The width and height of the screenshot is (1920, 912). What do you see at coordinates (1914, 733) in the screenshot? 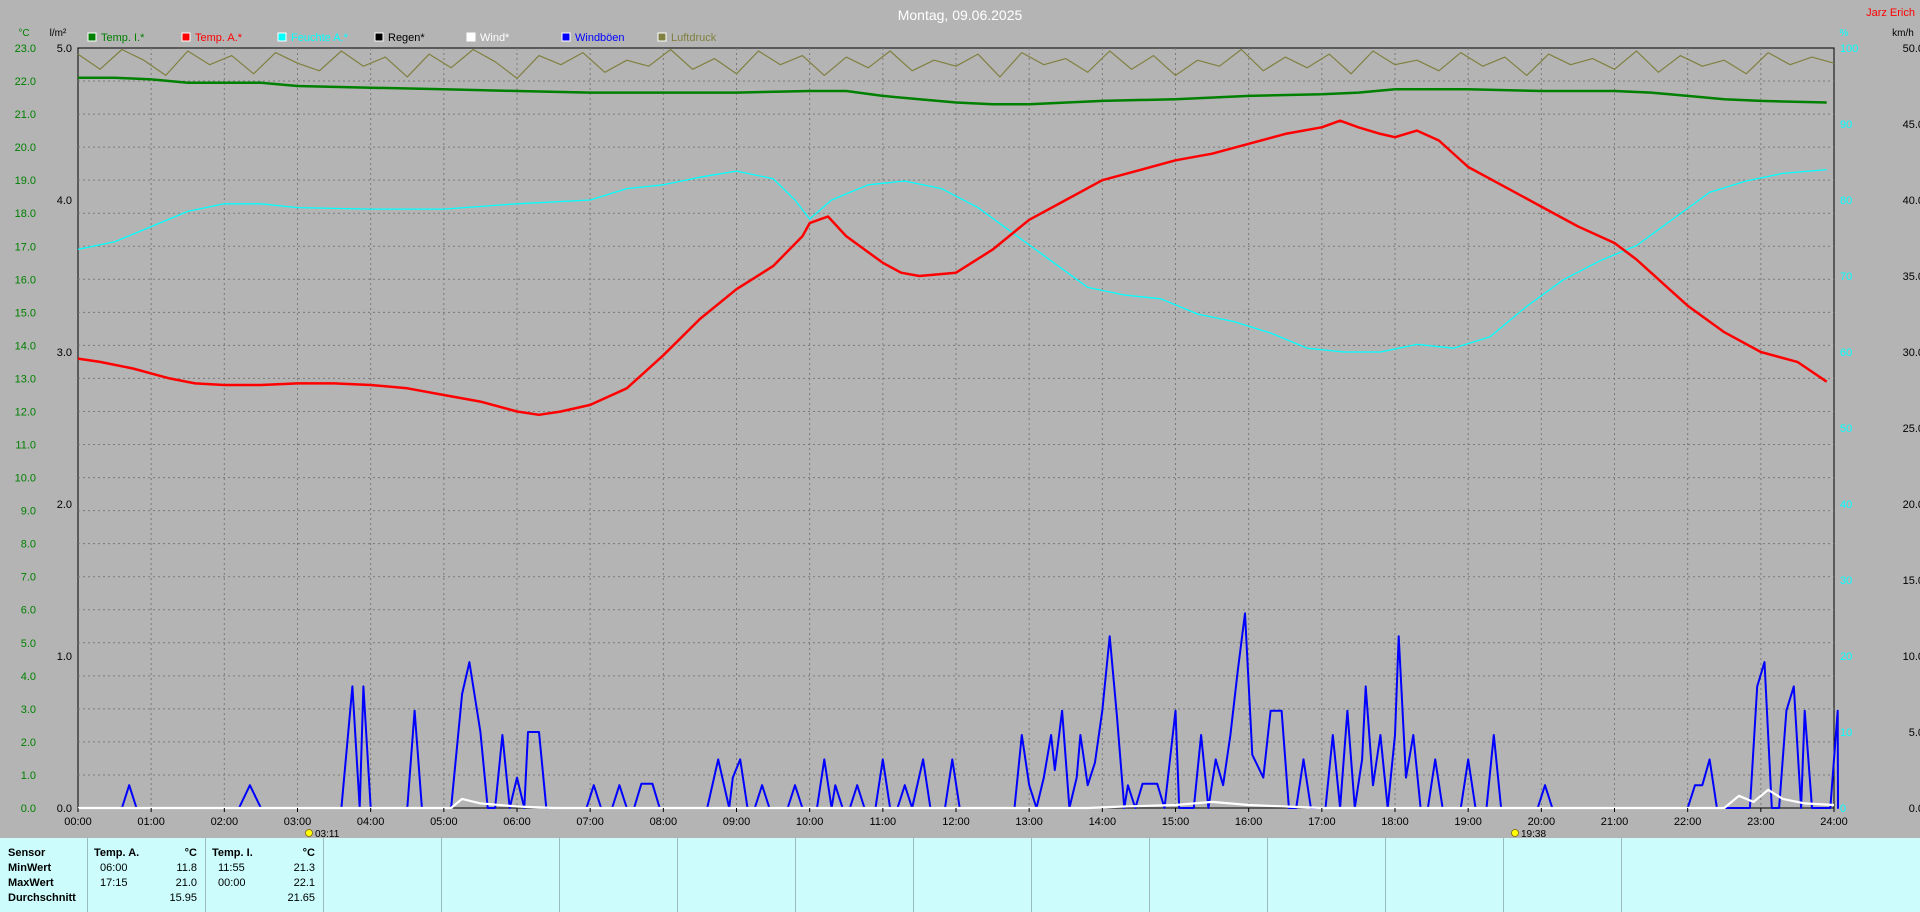
I see `tick-label-wind: 5.0` at bounding box center [1914, 733].